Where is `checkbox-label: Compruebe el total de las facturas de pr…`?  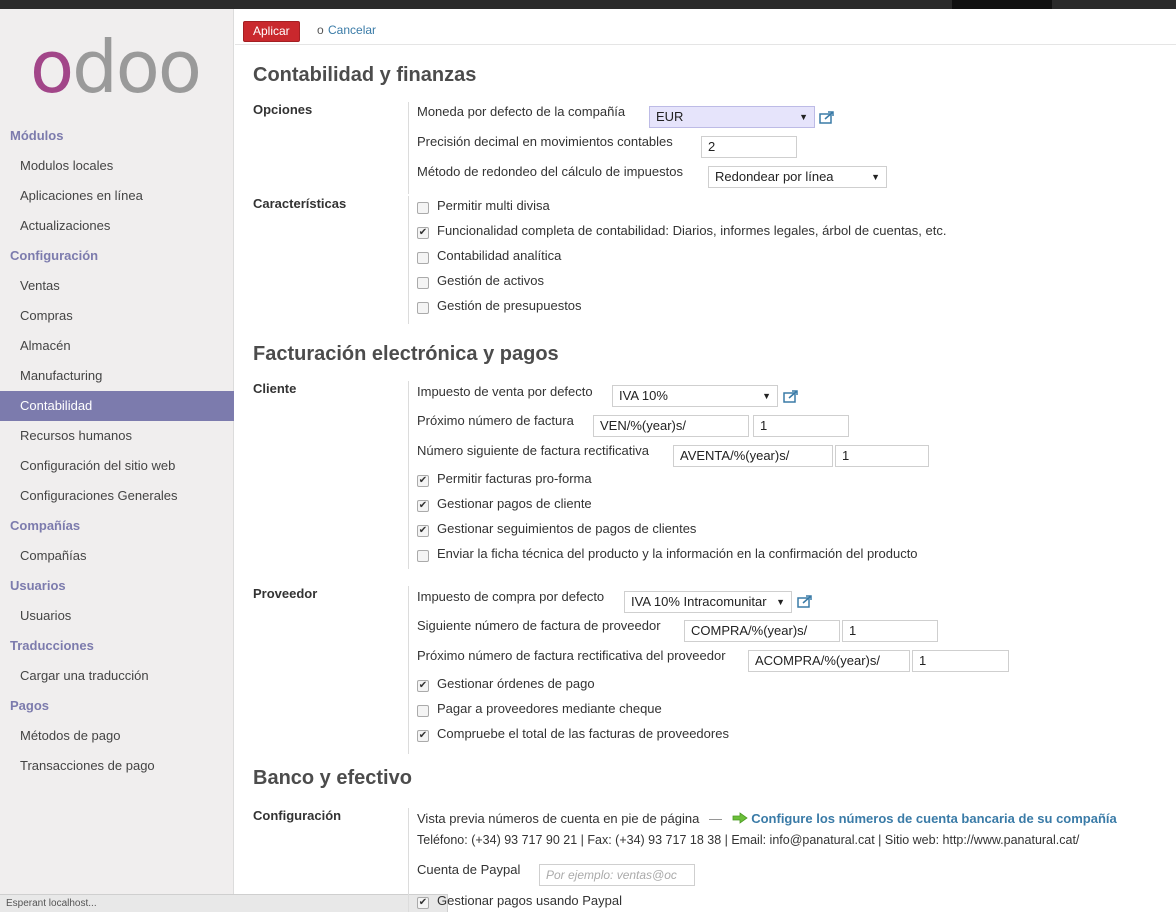
checkbox-label: Compruebe el total de las facturas de pr… is located at coordinates (583, 733).